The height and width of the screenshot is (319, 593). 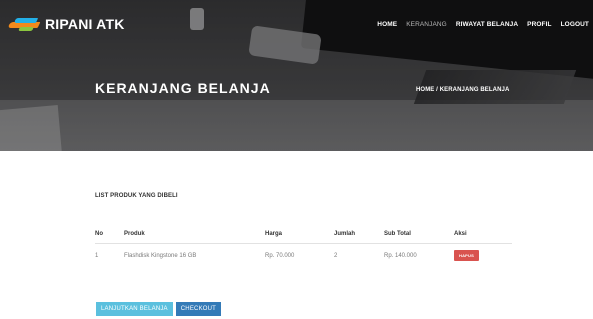 I want to click on brand-name: RIPANI ATK, so click(x=85, y=24).